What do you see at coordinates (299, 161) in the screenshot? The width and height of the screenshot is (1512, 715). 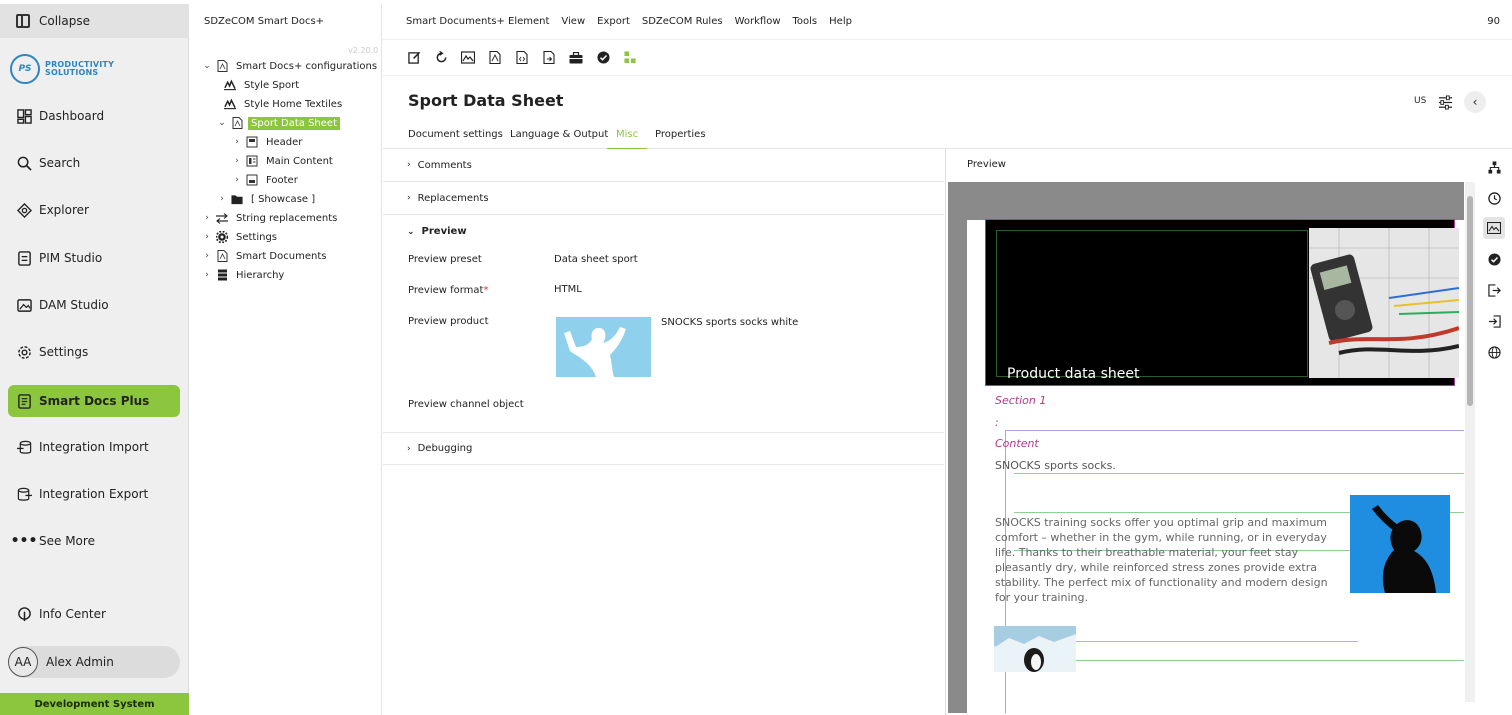 I see `tree-node-label: Main Content` at bounding box center [299, 161].